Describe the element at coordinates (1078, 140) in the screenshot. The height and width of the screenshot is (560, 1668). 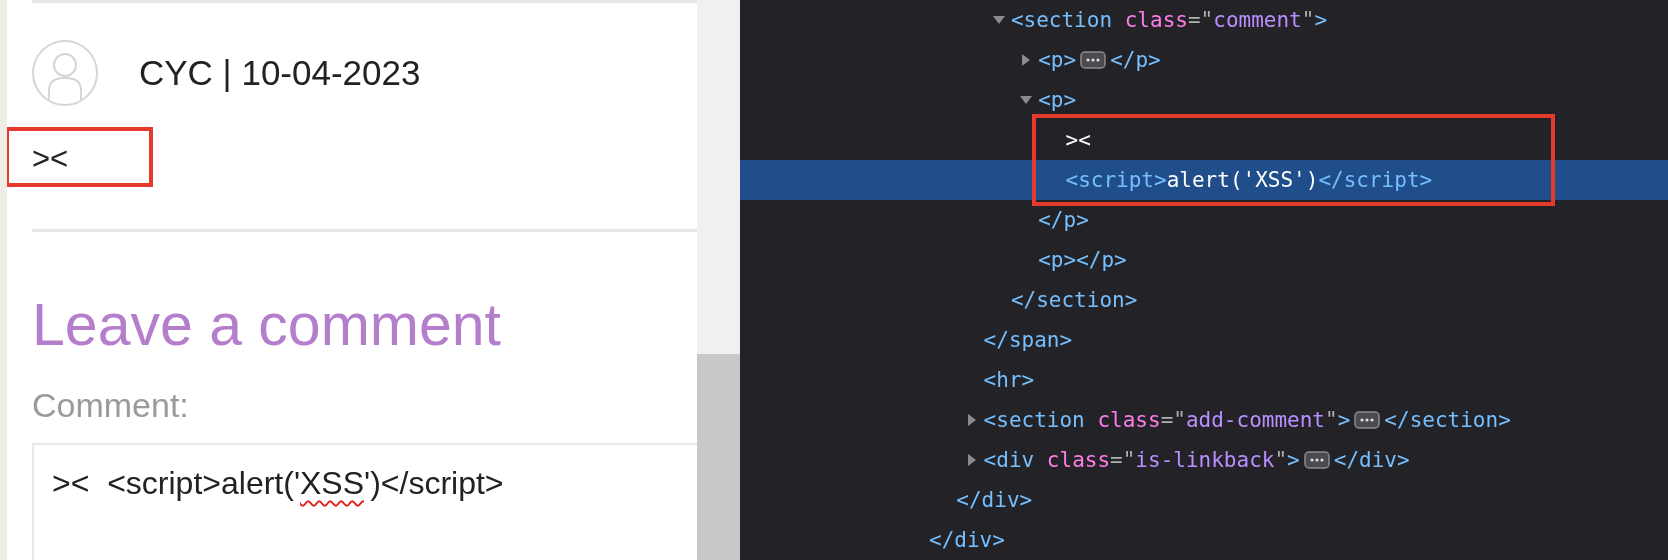
I see `node-text: ><` at that location.